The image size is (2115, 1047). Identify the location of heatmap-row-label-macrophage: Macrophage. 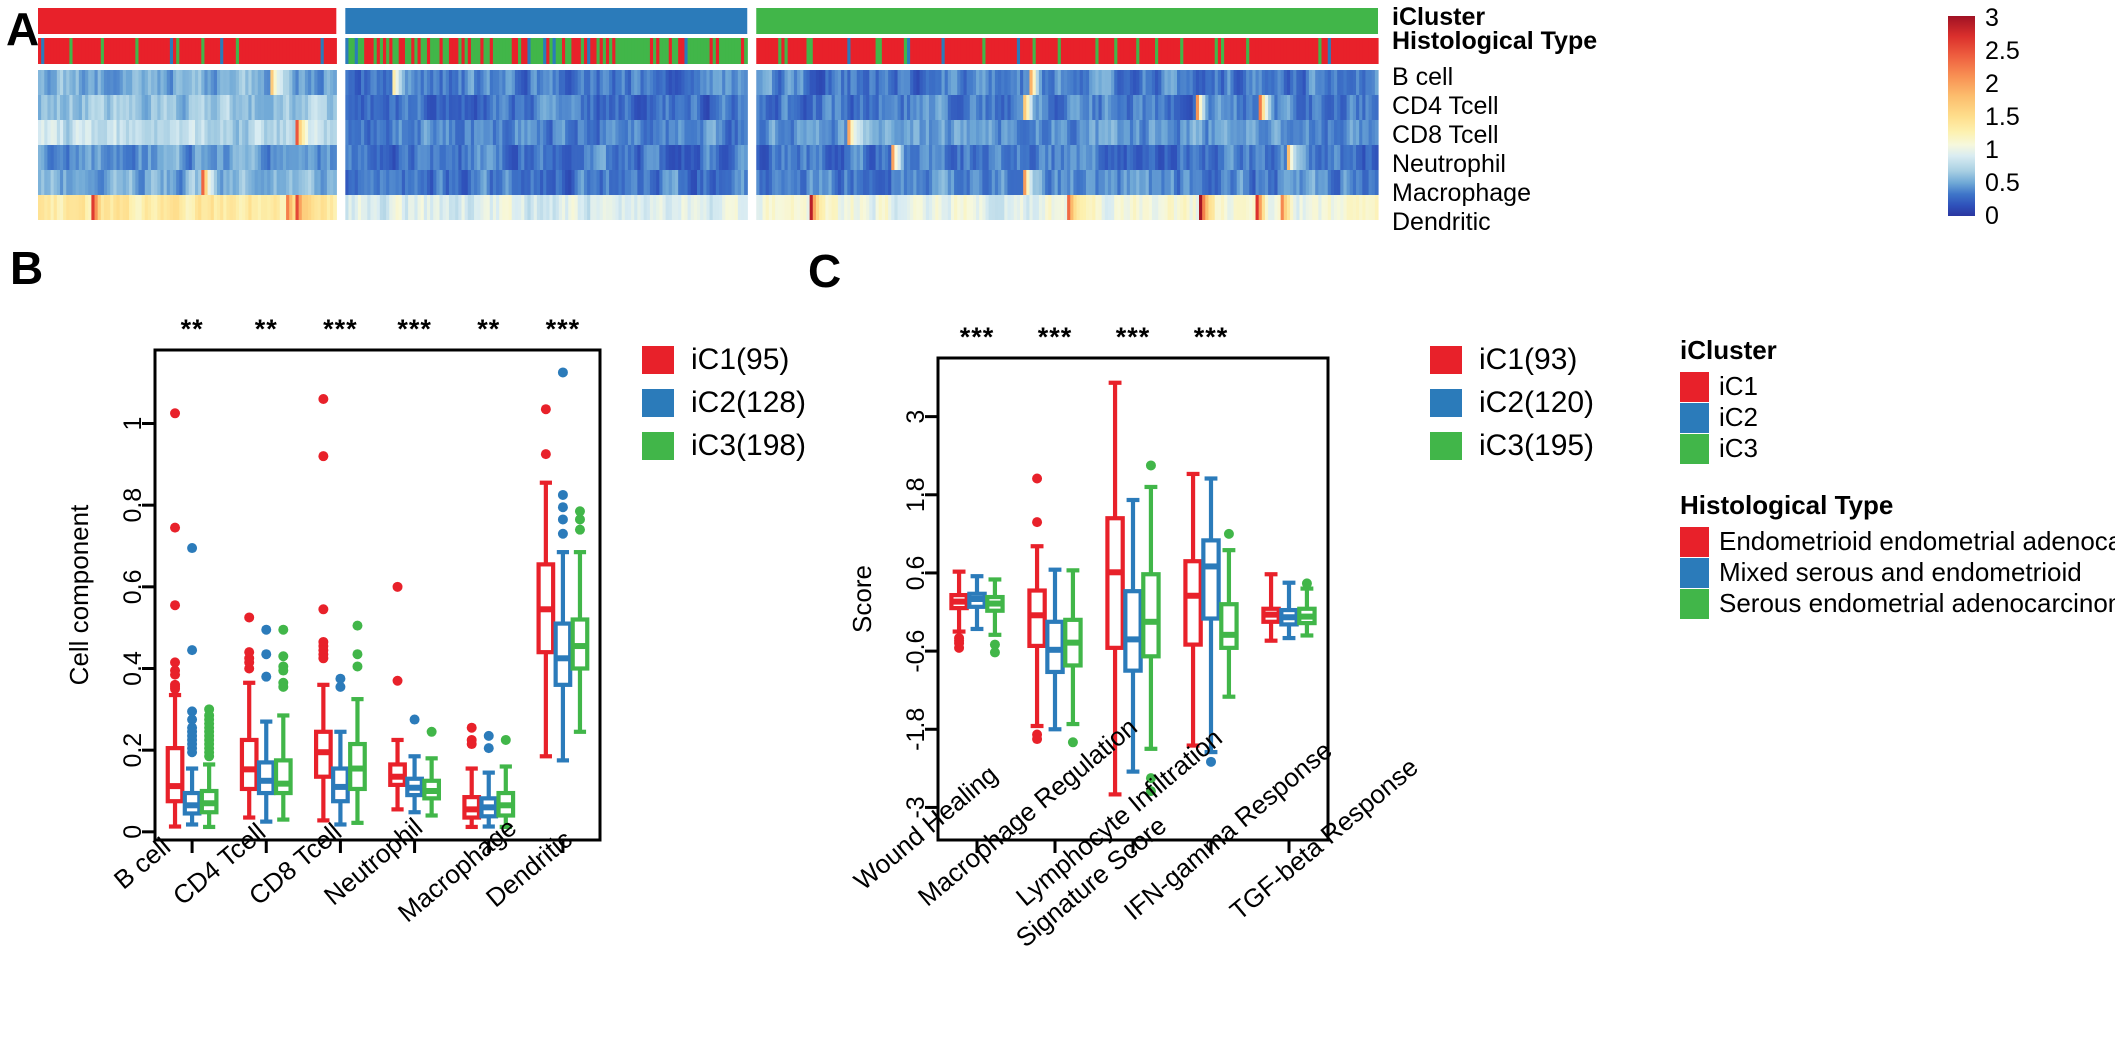
(1461, 193).